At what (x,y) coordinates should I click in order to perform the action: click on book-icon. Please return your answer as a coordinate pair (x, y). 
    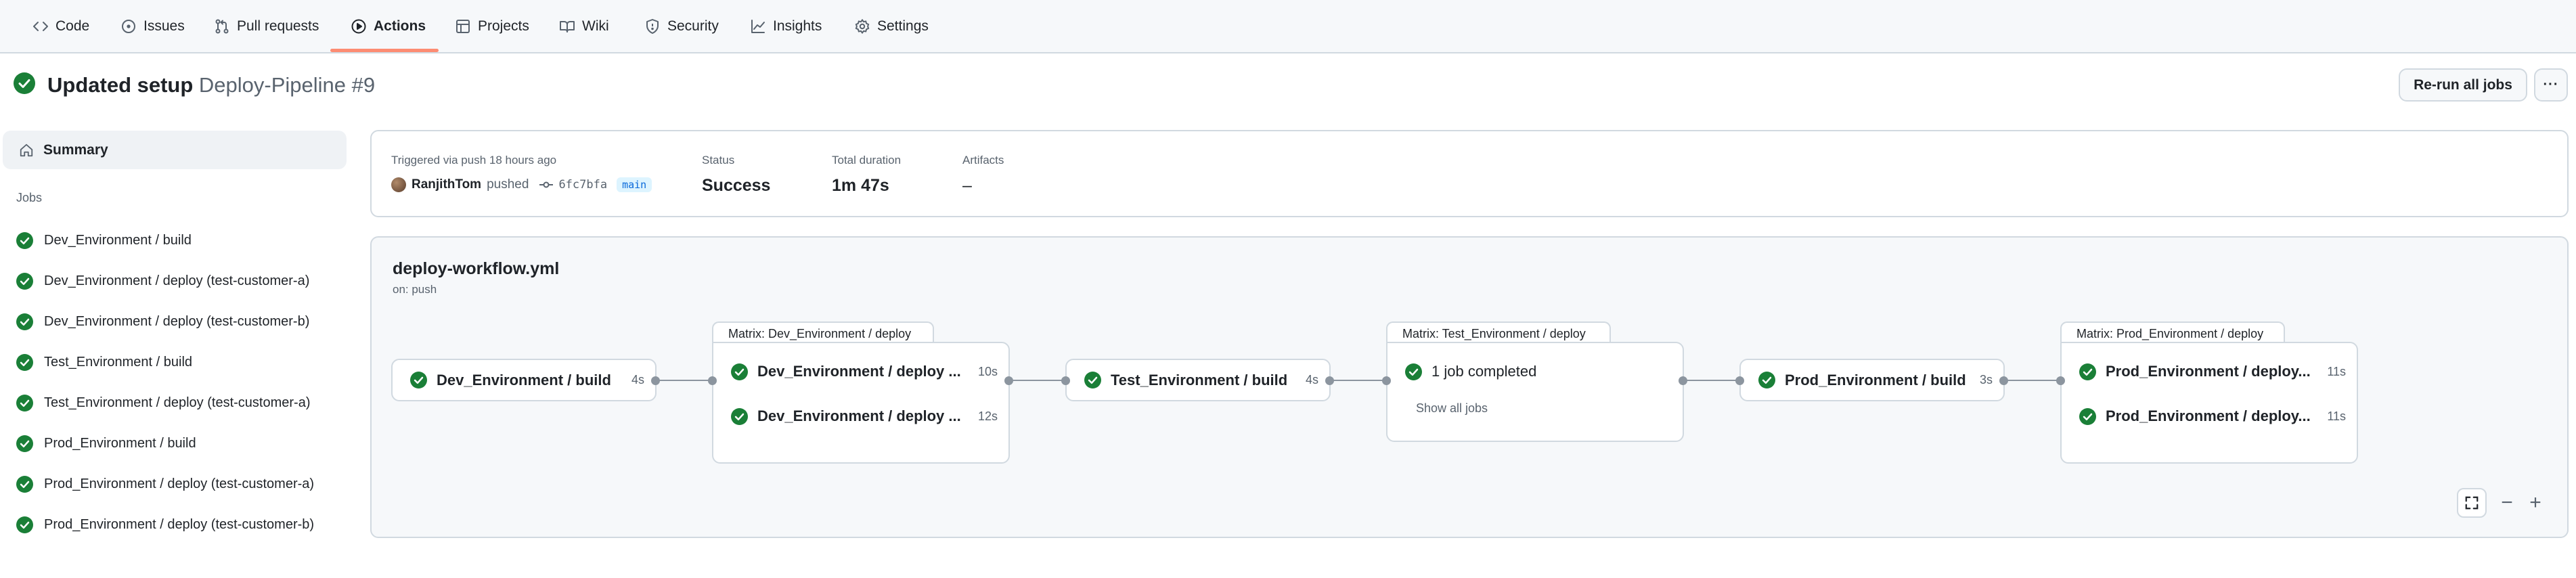
    Looking at the image, I should click on (567, 26).